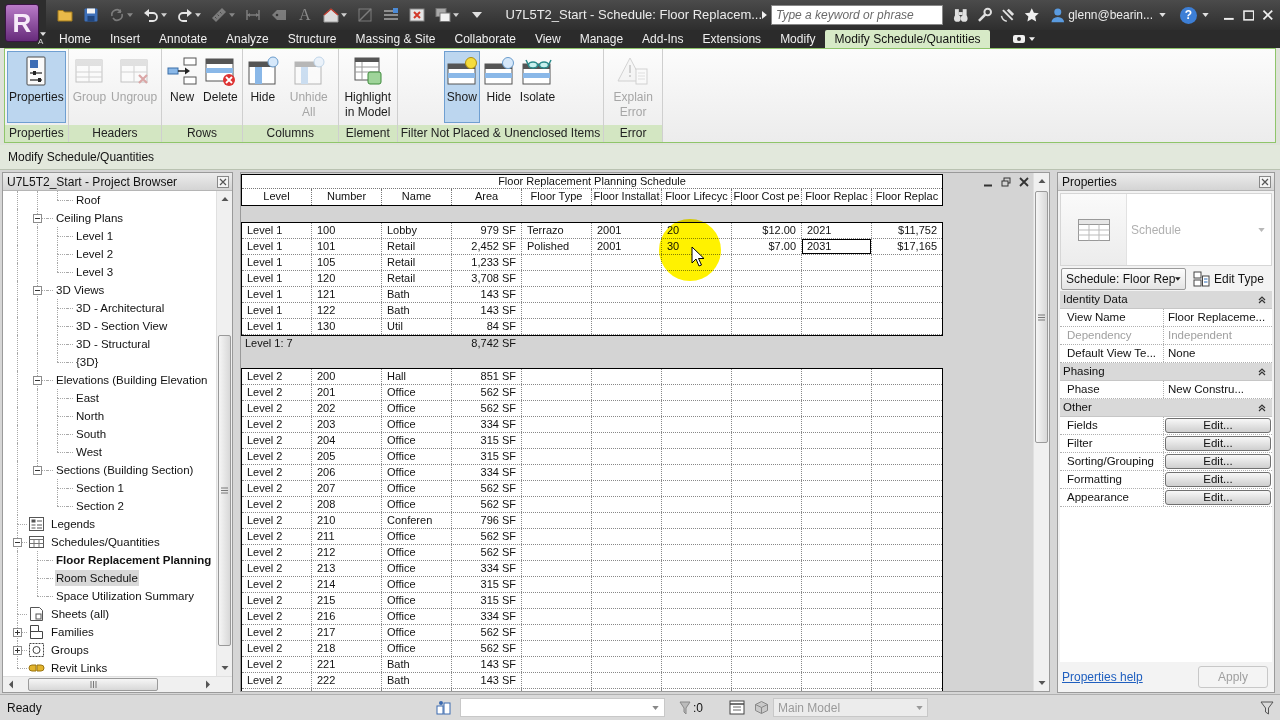  Describe the element at coordinates (90, 416) in the screenshot. I see `tree-item: North` at that location.